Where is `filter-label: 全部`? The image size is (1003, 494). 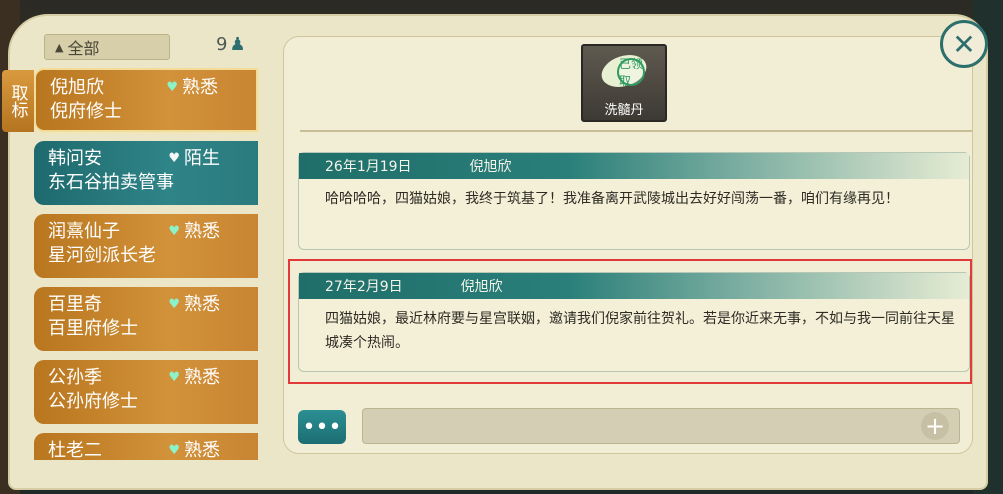
filter-label: 全部 is located at coordinates (83, 48).